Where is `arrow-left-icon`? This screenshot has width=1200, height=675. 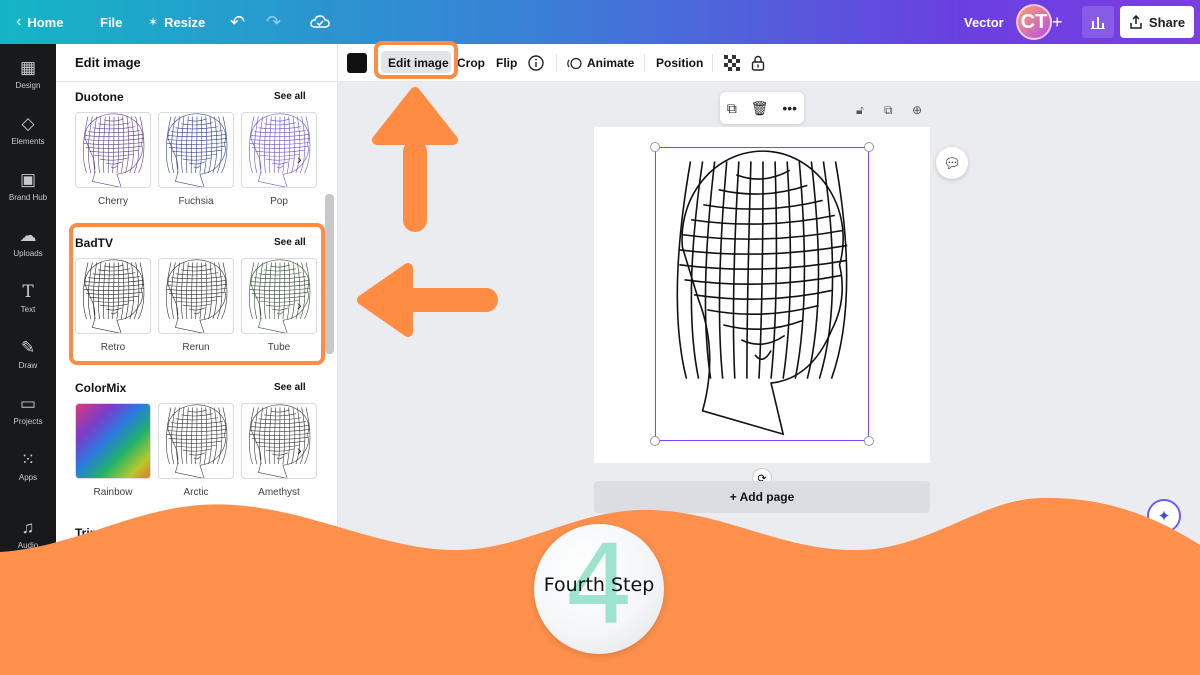
arrow-left-icon is located at coordinates (427, 300).